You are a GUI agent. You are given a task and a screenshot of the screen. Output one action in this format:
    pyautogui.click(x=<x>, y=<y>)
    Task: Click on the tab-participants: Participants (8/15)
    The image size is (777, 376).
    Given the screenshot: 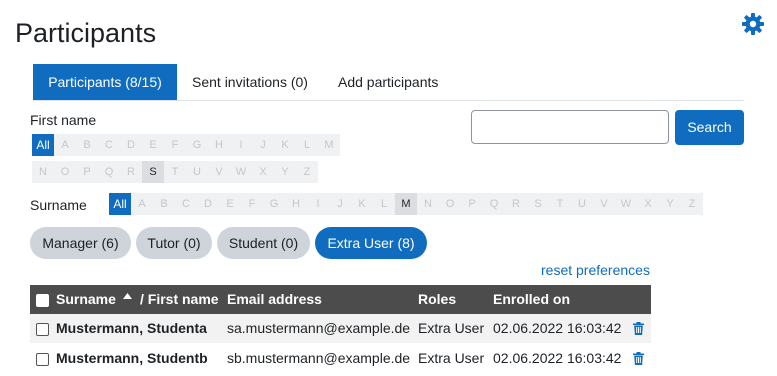 What is the action you would take?
    pyautogui.click(x=105, y=82)
    